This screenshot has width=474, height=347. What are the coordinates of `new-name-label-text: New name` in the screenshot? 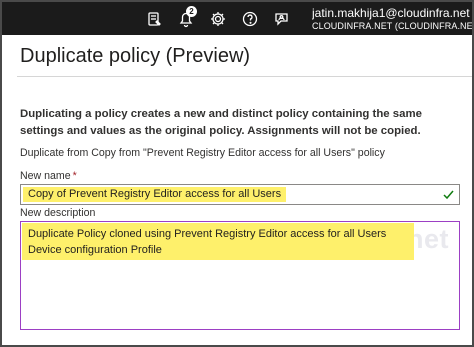 It's located at (45, 176).